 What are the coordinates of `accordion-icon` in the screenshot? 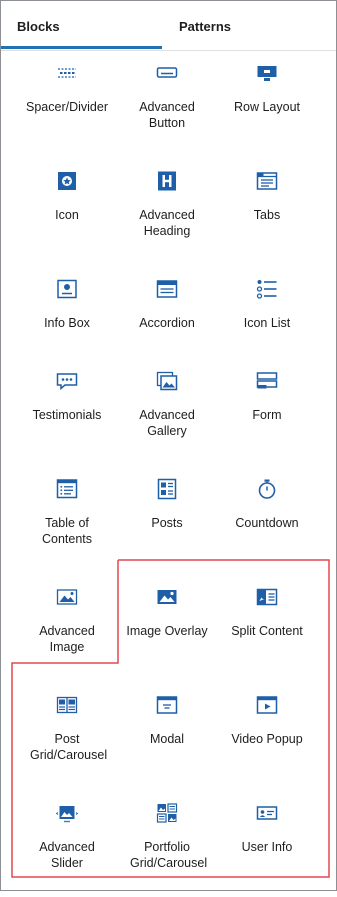 It's located at (167, 289).